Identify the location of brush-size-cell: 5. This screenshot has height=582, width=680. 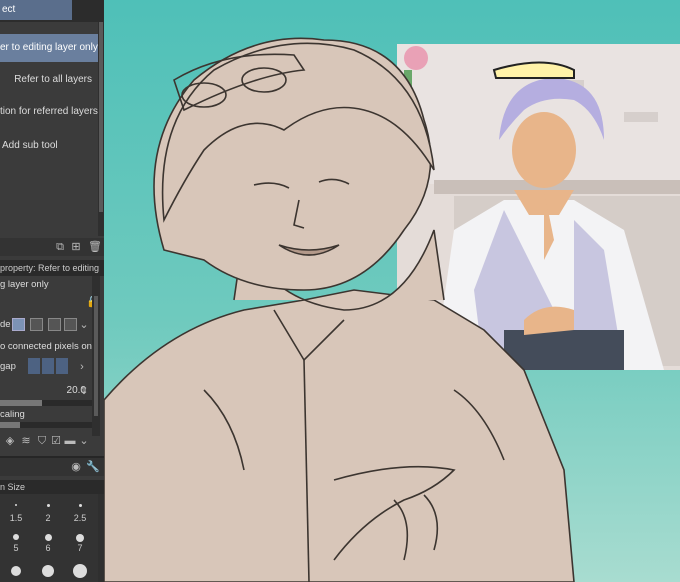
(16, 540).